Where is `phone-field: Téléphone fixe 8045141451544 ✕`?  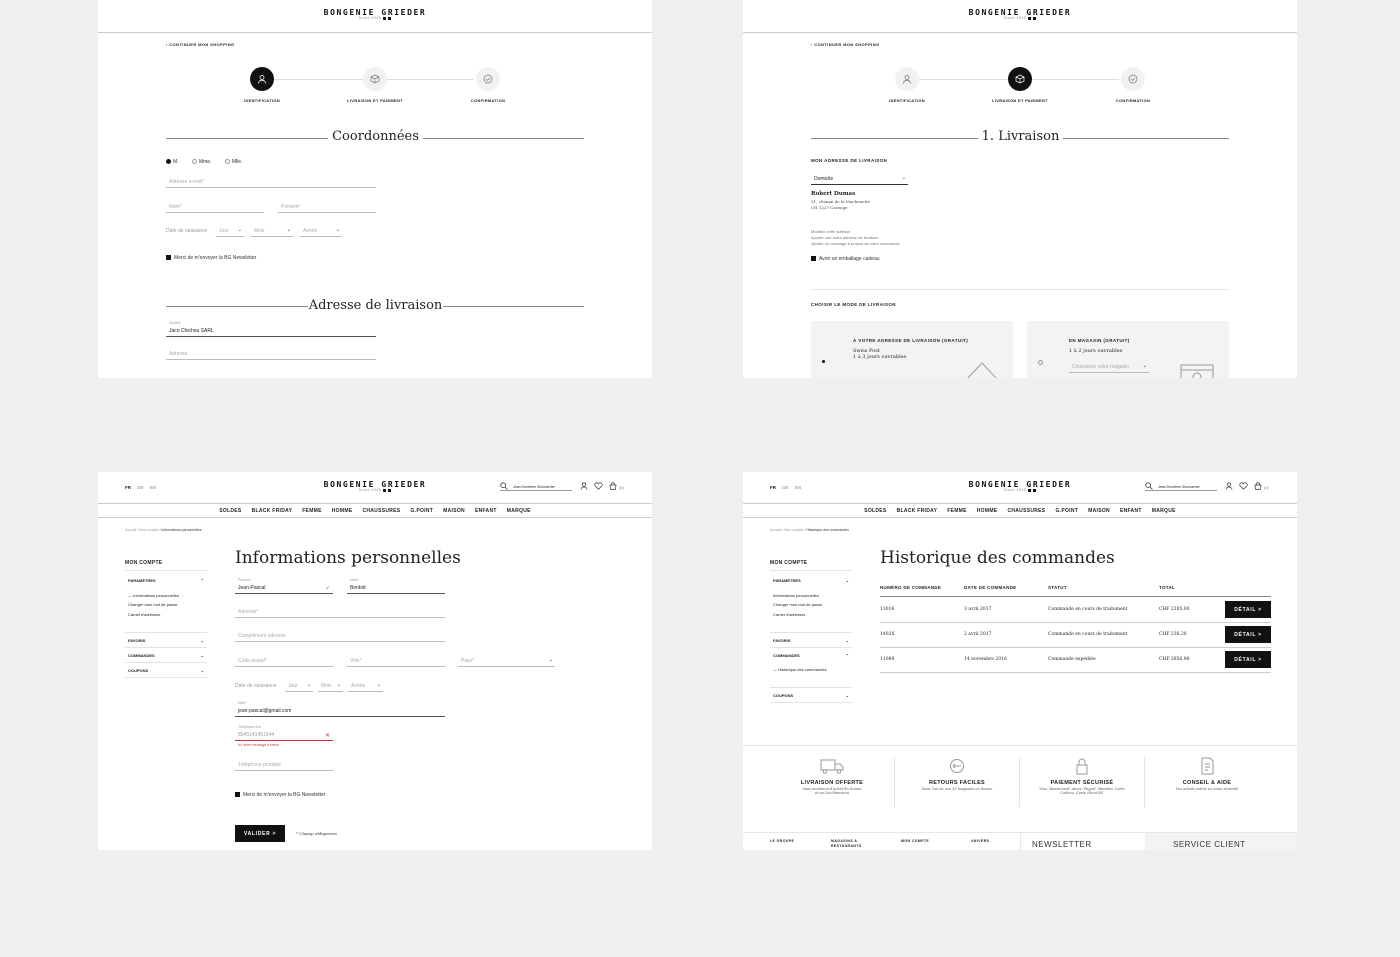
phone-field: Téléphone fixe 8045141451544 ✕ is located at coordinates (284, 733).